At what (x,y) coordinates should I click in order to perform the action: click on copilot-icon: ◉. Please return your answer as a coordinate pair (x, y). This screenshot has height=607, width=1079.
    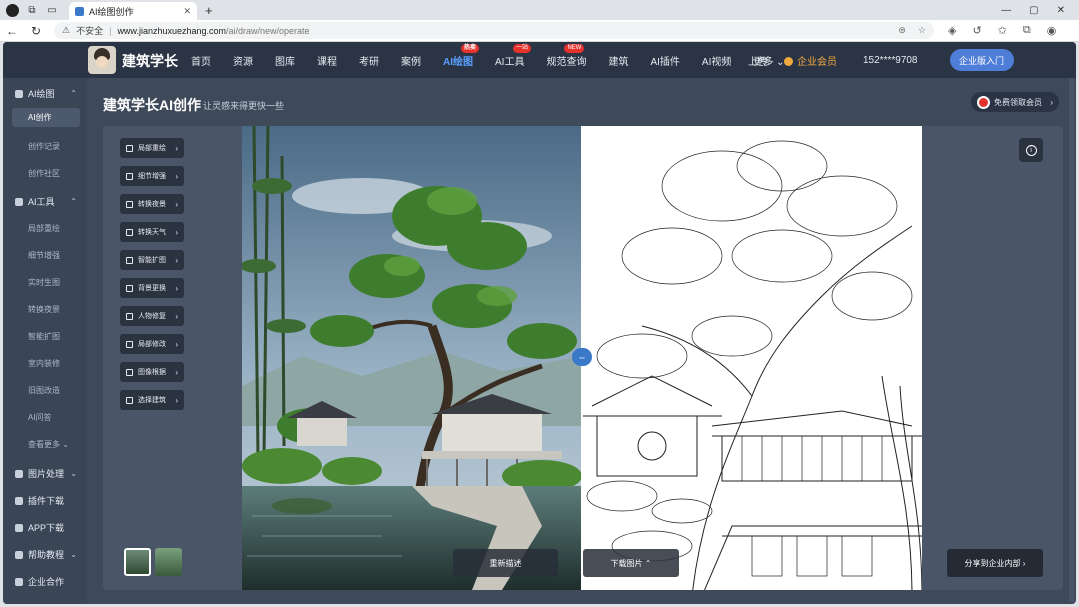
    Looking at the image, I should click on (1052, 30).